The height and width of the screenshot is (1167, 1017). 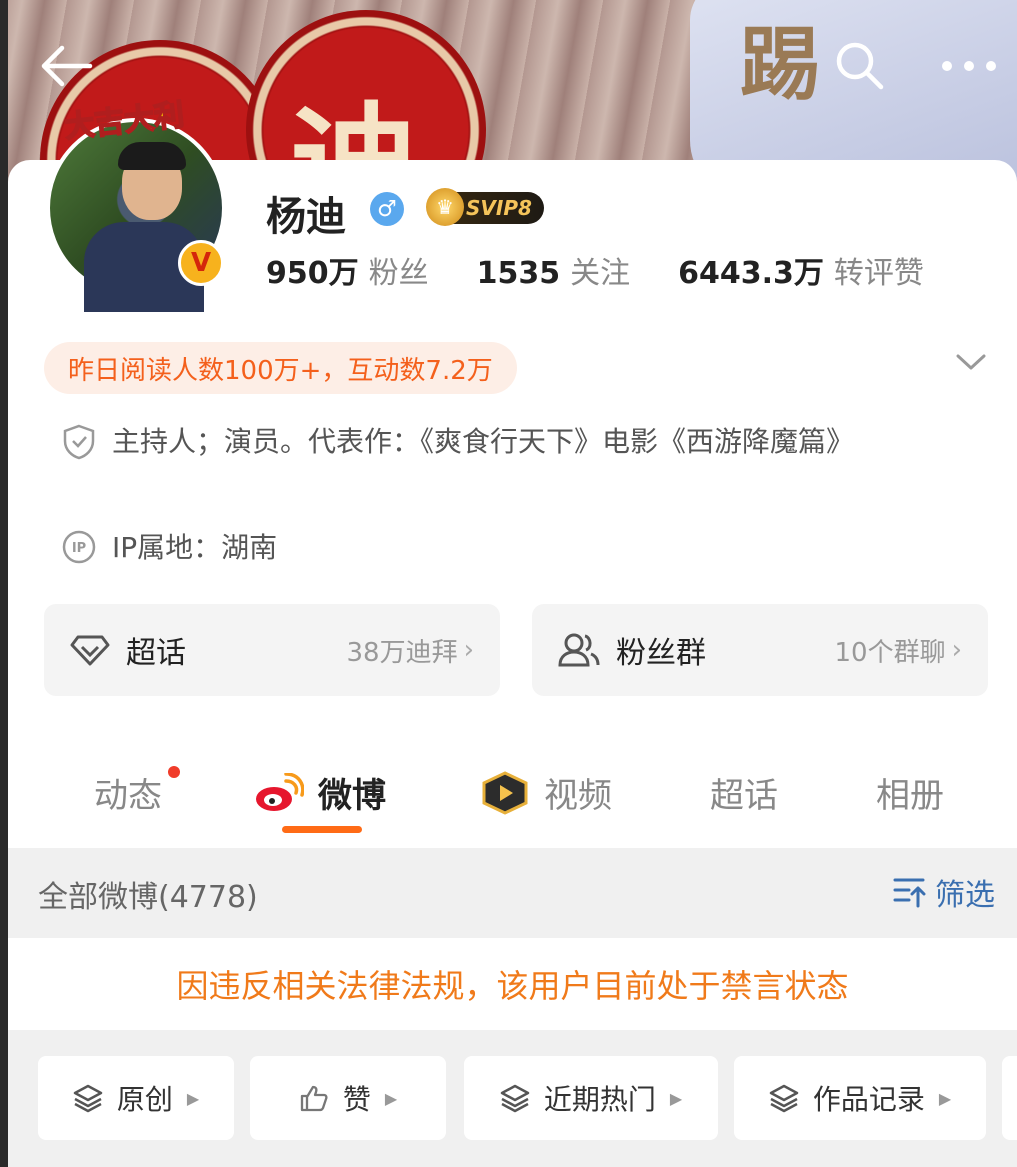 I want to click on super-topic-pill: 超话 38万迪拜 ›, so click(x=272, y=650).